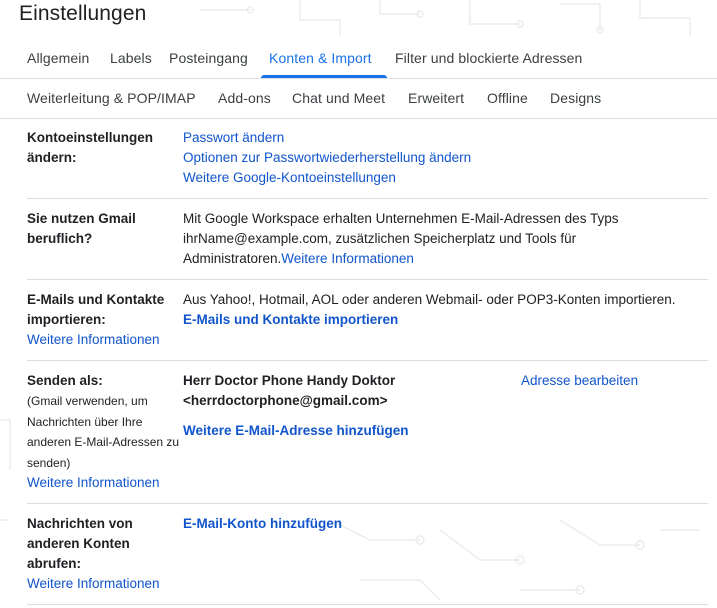 This screenshot has height=608, width=717. What do you see at coordinates (81, 228) in the screenshot?
I see `section-label: Sie nutzen Gmail beruflich?` at bounding box center [81, 228].